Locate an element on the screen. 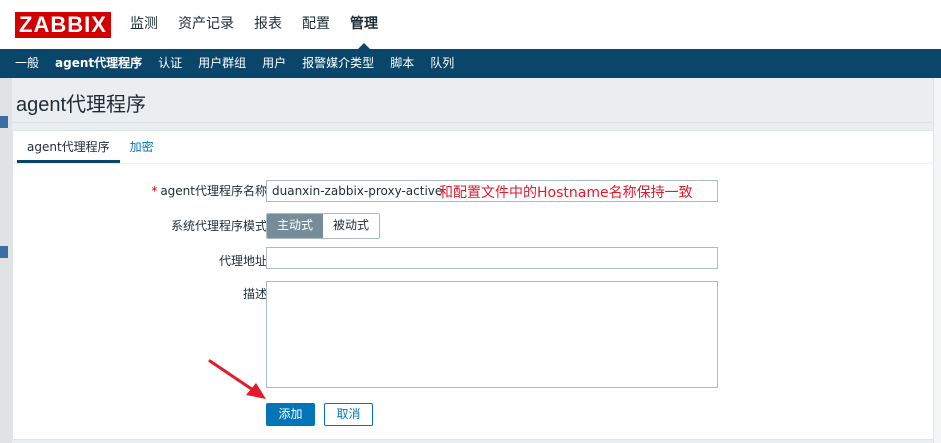  cancel-button: 取消 is located at coordinates (348, 414).